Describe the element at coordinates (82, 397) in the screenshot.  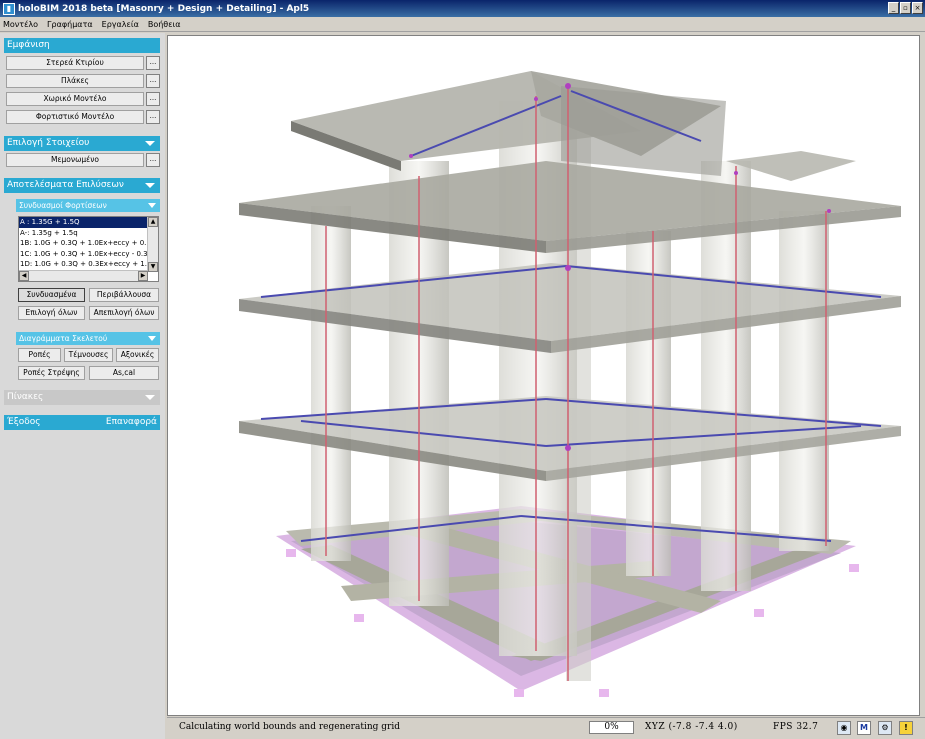
I see `section-tables: Πίνακες` at that location.